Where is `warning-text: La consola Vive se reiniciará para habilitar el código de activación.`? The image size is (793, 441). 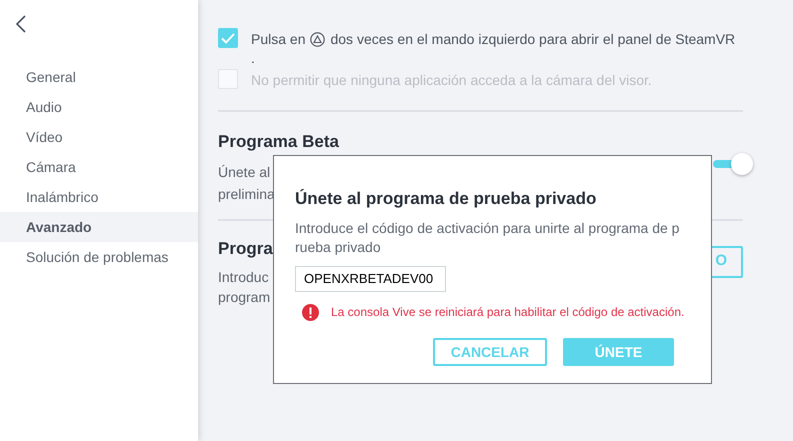
warning-text: La consola Vive se reiniciará para habilitar el código de activación. is located at coordinates (507, 312).